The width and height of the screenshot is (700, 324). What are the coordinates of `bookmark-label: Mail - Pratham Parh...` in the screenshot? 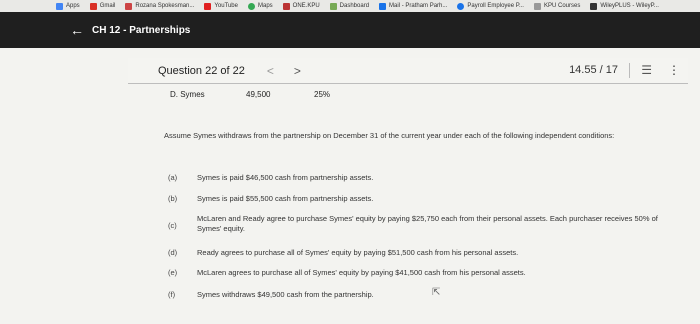 It's located at (418, 6).